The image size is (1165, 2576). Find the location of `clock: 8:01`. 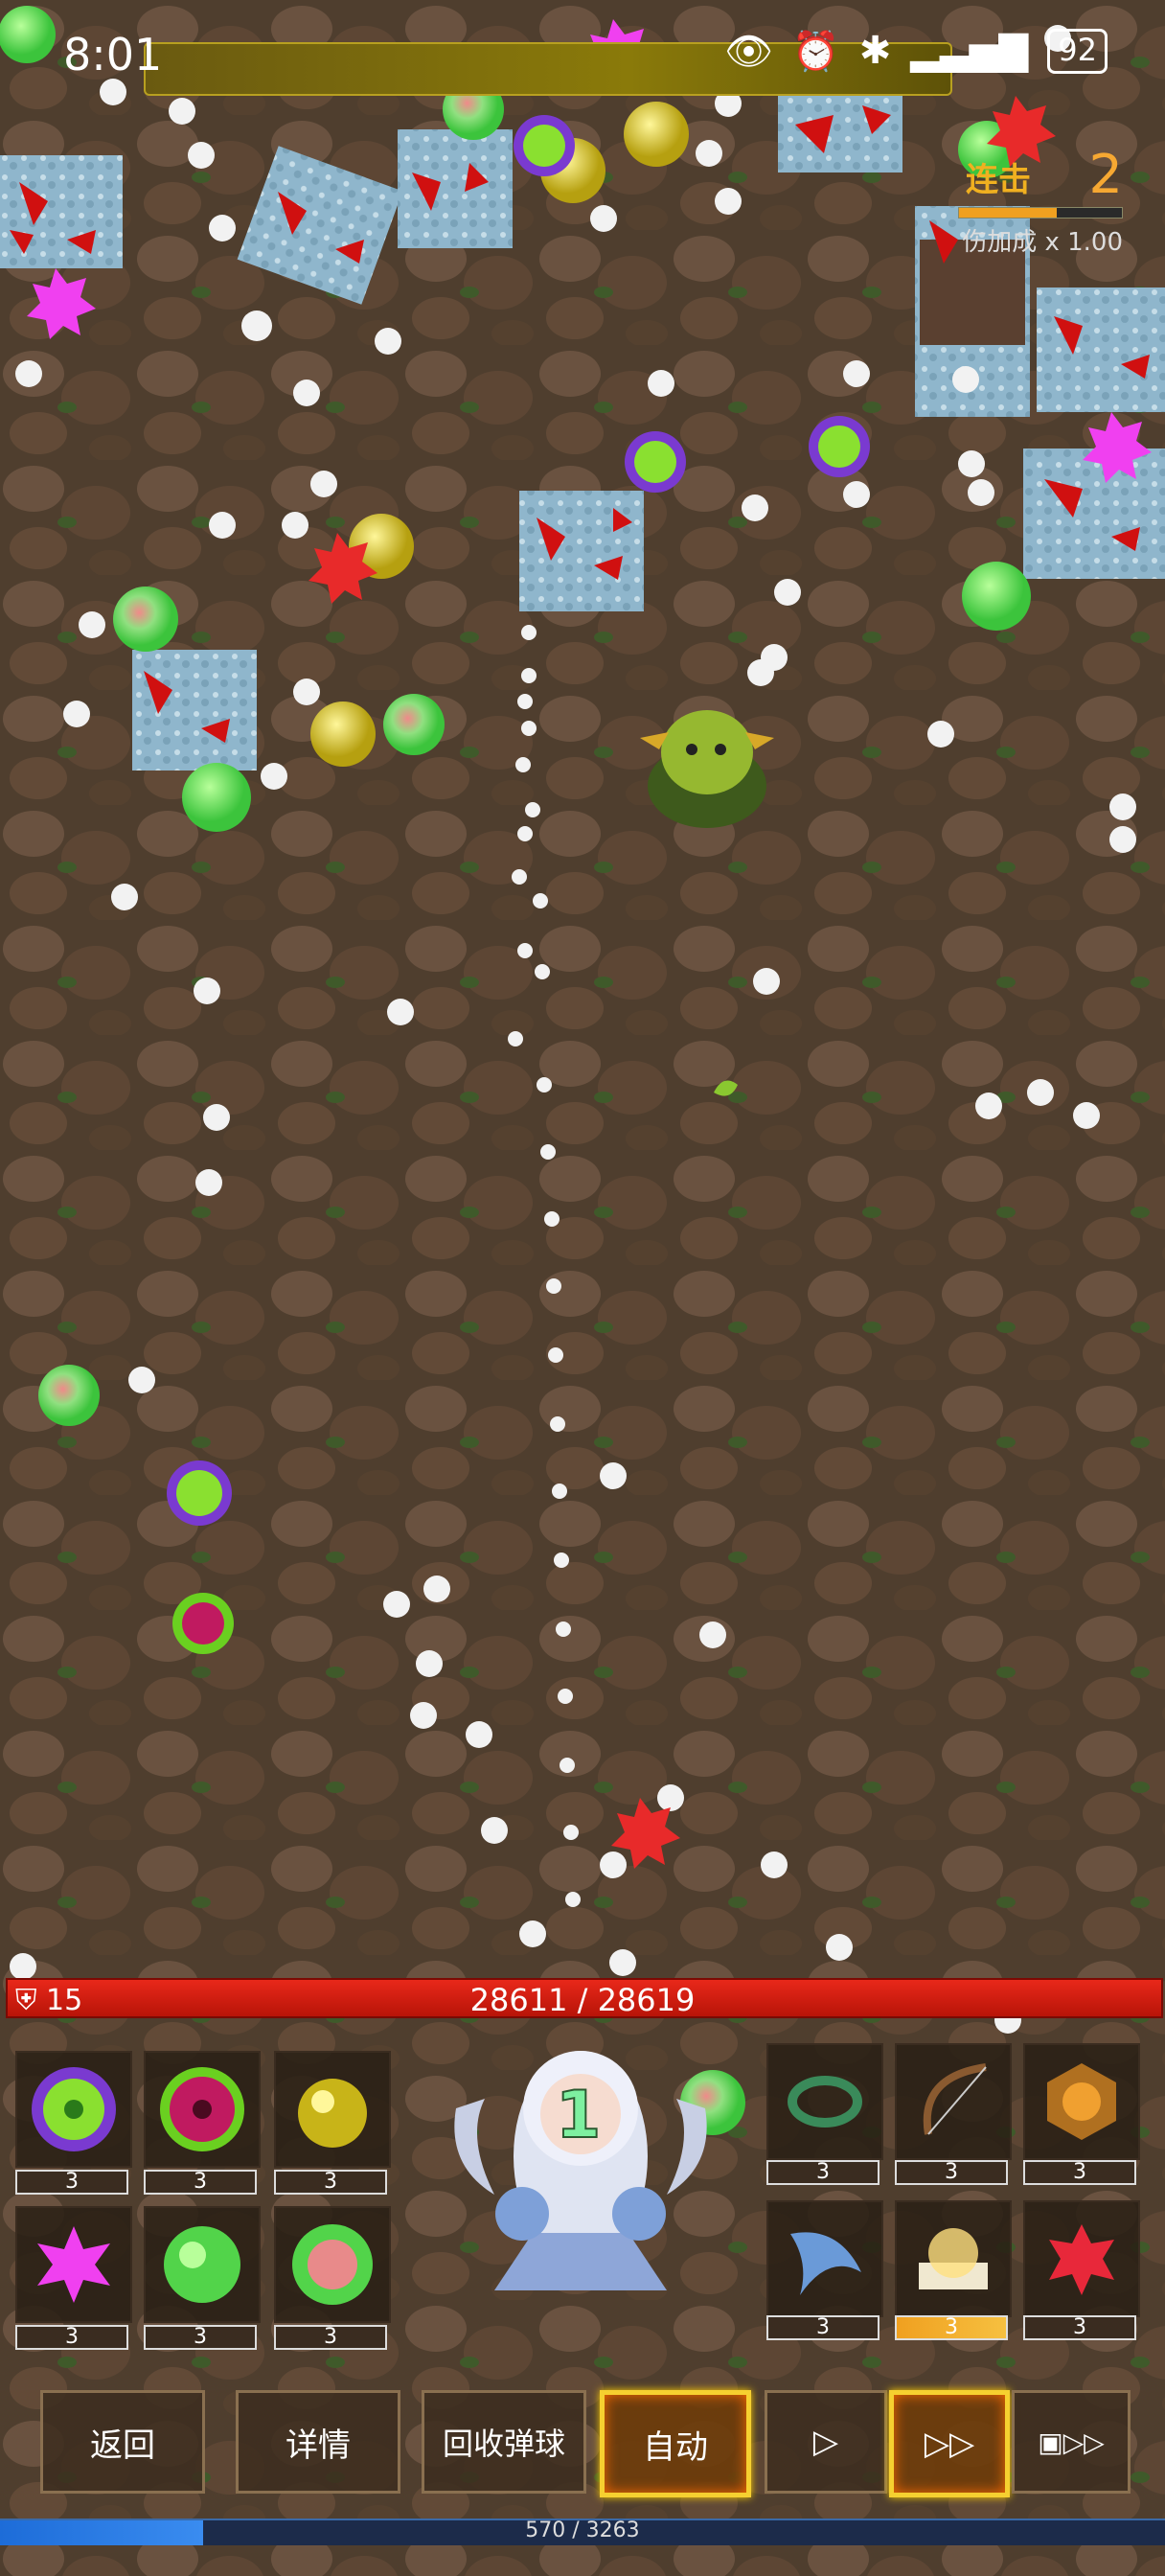

clock: 8:01 is located at coordinates (113, 54).